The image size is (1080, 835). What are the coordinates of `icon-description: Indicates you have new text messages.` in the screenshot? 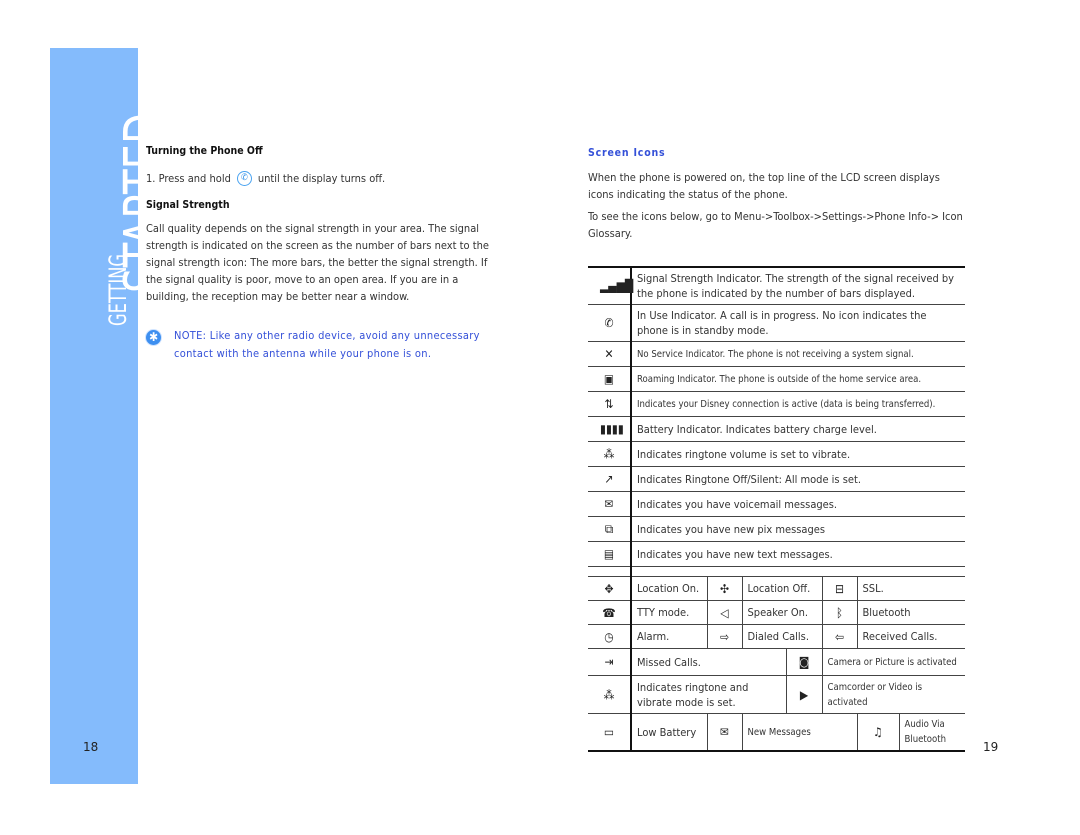 It's located at (798, 554).